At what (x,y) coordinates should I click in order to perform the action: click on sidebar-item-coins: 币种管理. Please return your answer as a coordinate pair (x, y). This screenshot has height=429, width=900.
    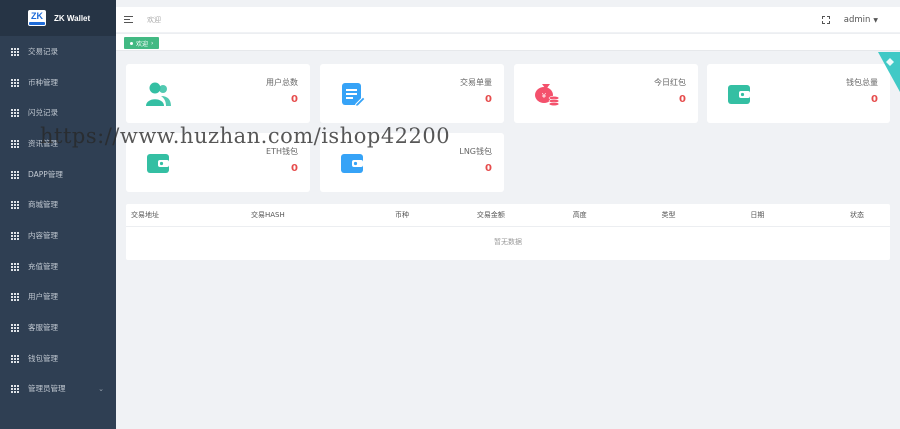
    Looking at the image, I should click on (58, 82).